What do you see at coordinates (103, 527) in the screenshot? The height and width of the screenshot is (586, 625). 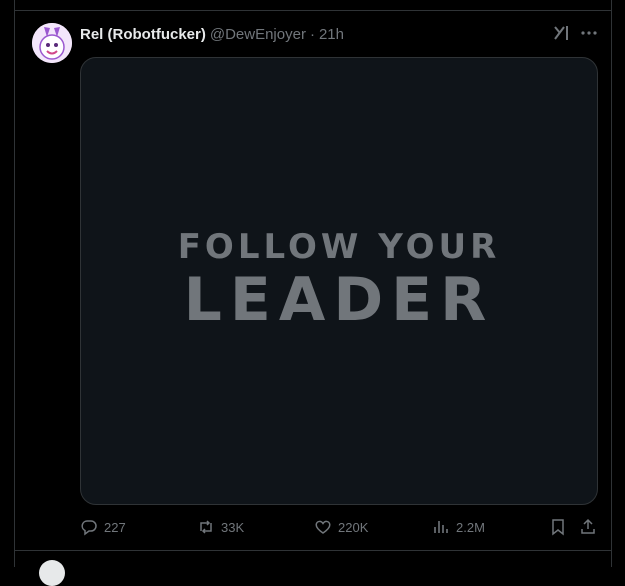 I see `reply-button: 227` at bounding box center [103, 527].